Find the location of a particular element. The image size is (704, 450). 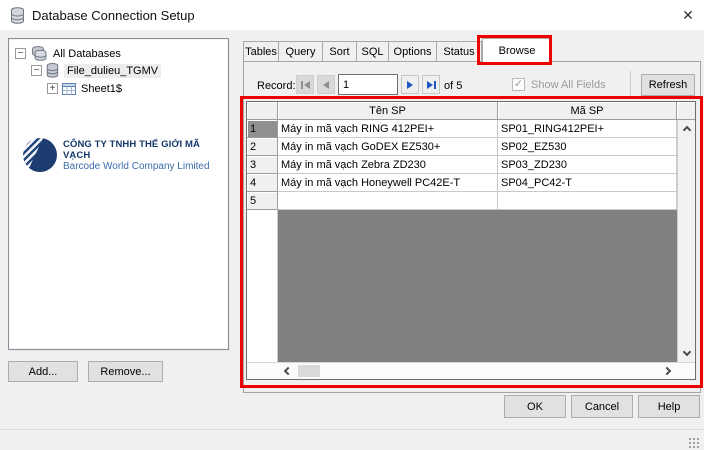

previous-record-button is located at coordinates (326, 84).